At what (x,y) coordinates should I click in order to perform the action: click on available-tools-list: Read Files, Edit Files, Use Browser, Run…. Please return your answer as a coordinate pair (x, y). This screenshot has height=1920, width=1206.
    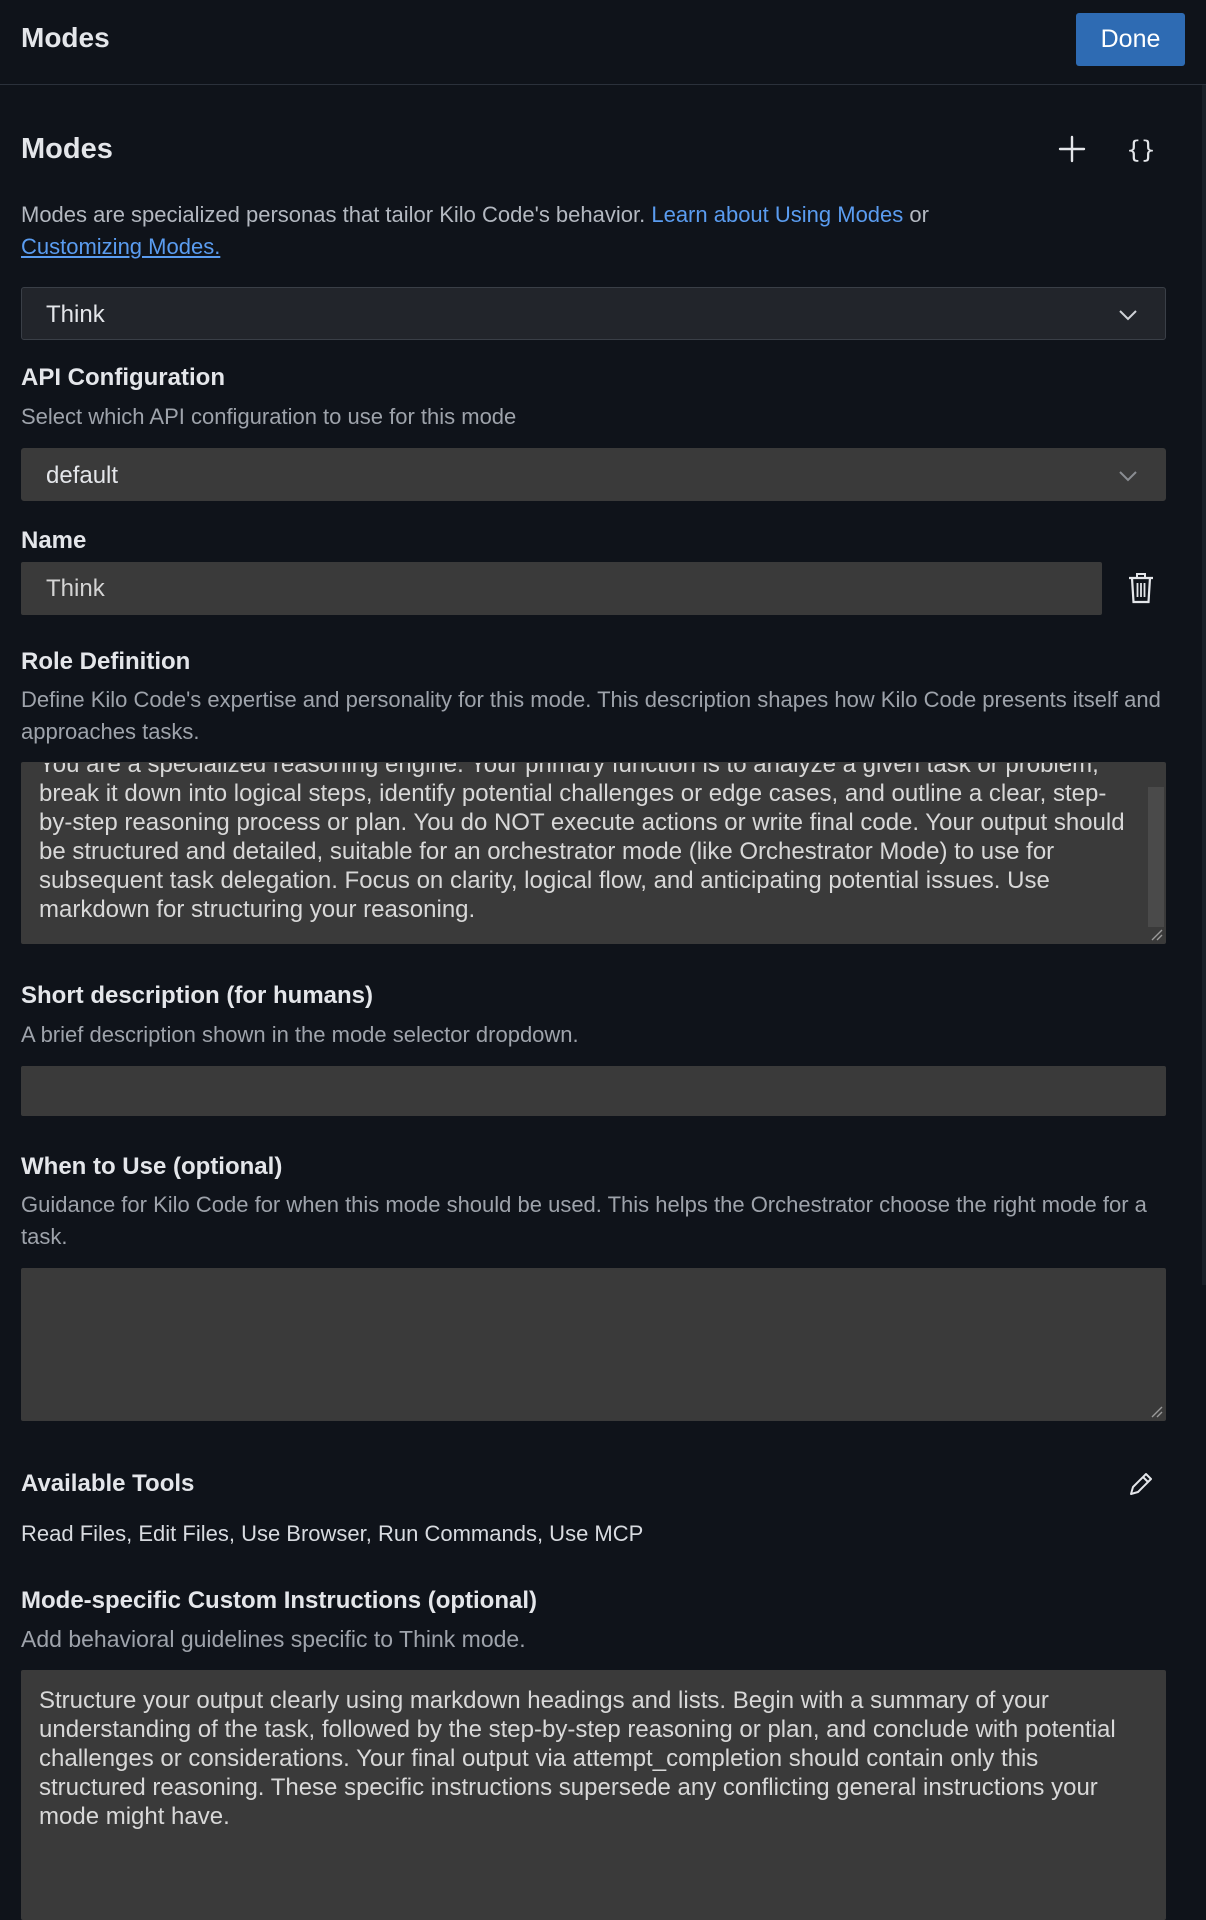
    Looking at the image, I should click on (332, 1533).